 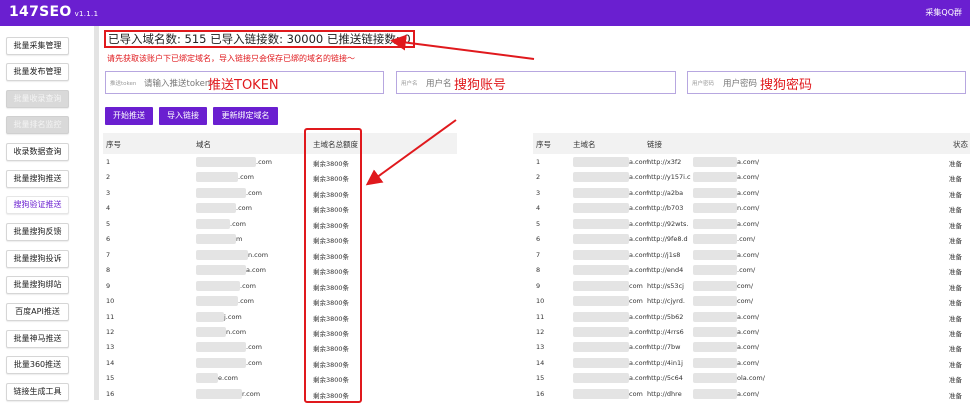 What do you see at coordinates (411, 152) in the screenshot?
I see `arrow-to-quota` at bounding box center [411, 152].